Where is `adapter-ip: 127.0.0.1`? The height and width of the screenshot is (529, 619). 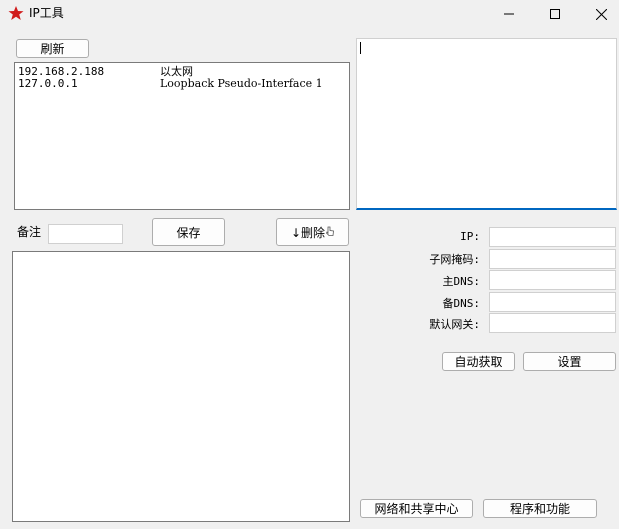
adapter-ip: 127.0.0.1 is located at coordinates (48, 83).